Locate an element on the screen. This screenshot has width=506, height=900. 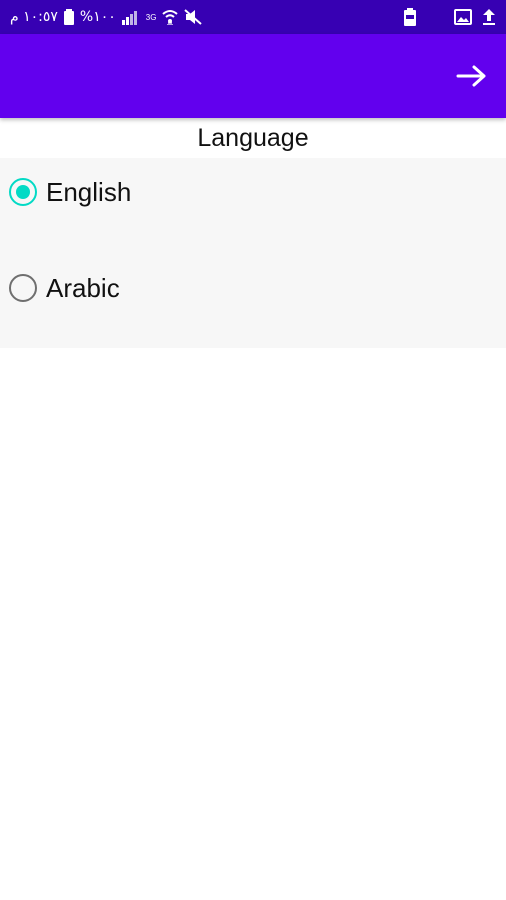
wifi-icon is located at coordinates (170, 17).